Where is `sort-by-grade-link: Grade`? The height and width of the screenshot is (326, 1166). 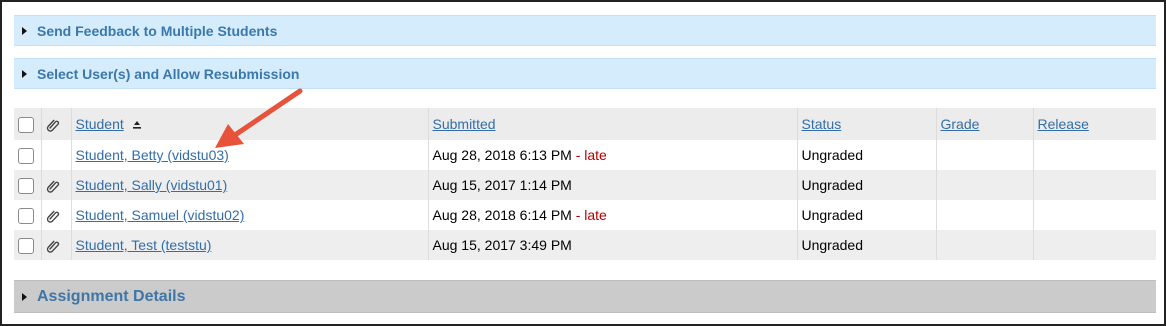 sort-by-grade-link: Grade is located at coordinates (960, 124).